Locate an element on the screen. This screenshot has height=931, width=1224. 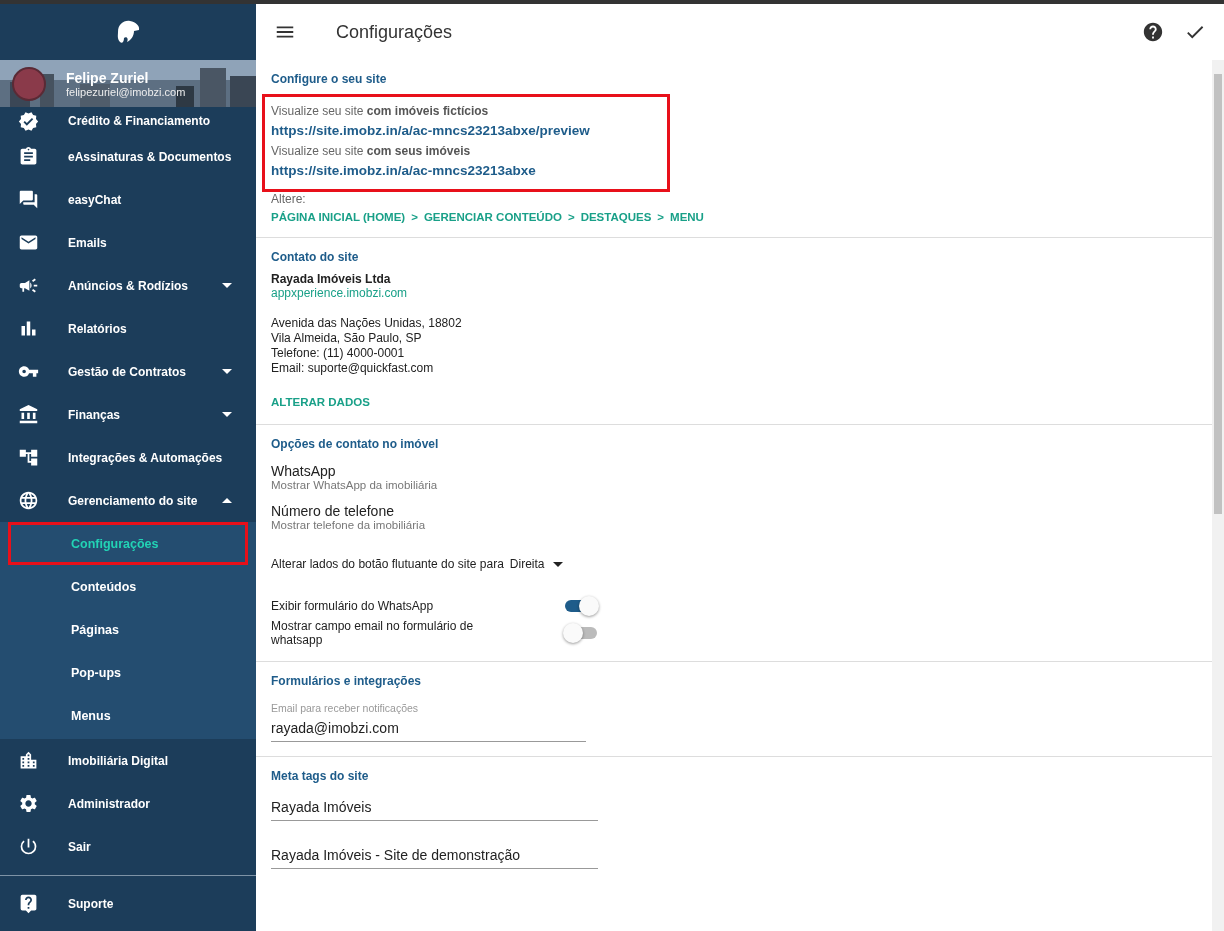
nav-item: Gestão de Contratos is located at coordinates (128, 371).